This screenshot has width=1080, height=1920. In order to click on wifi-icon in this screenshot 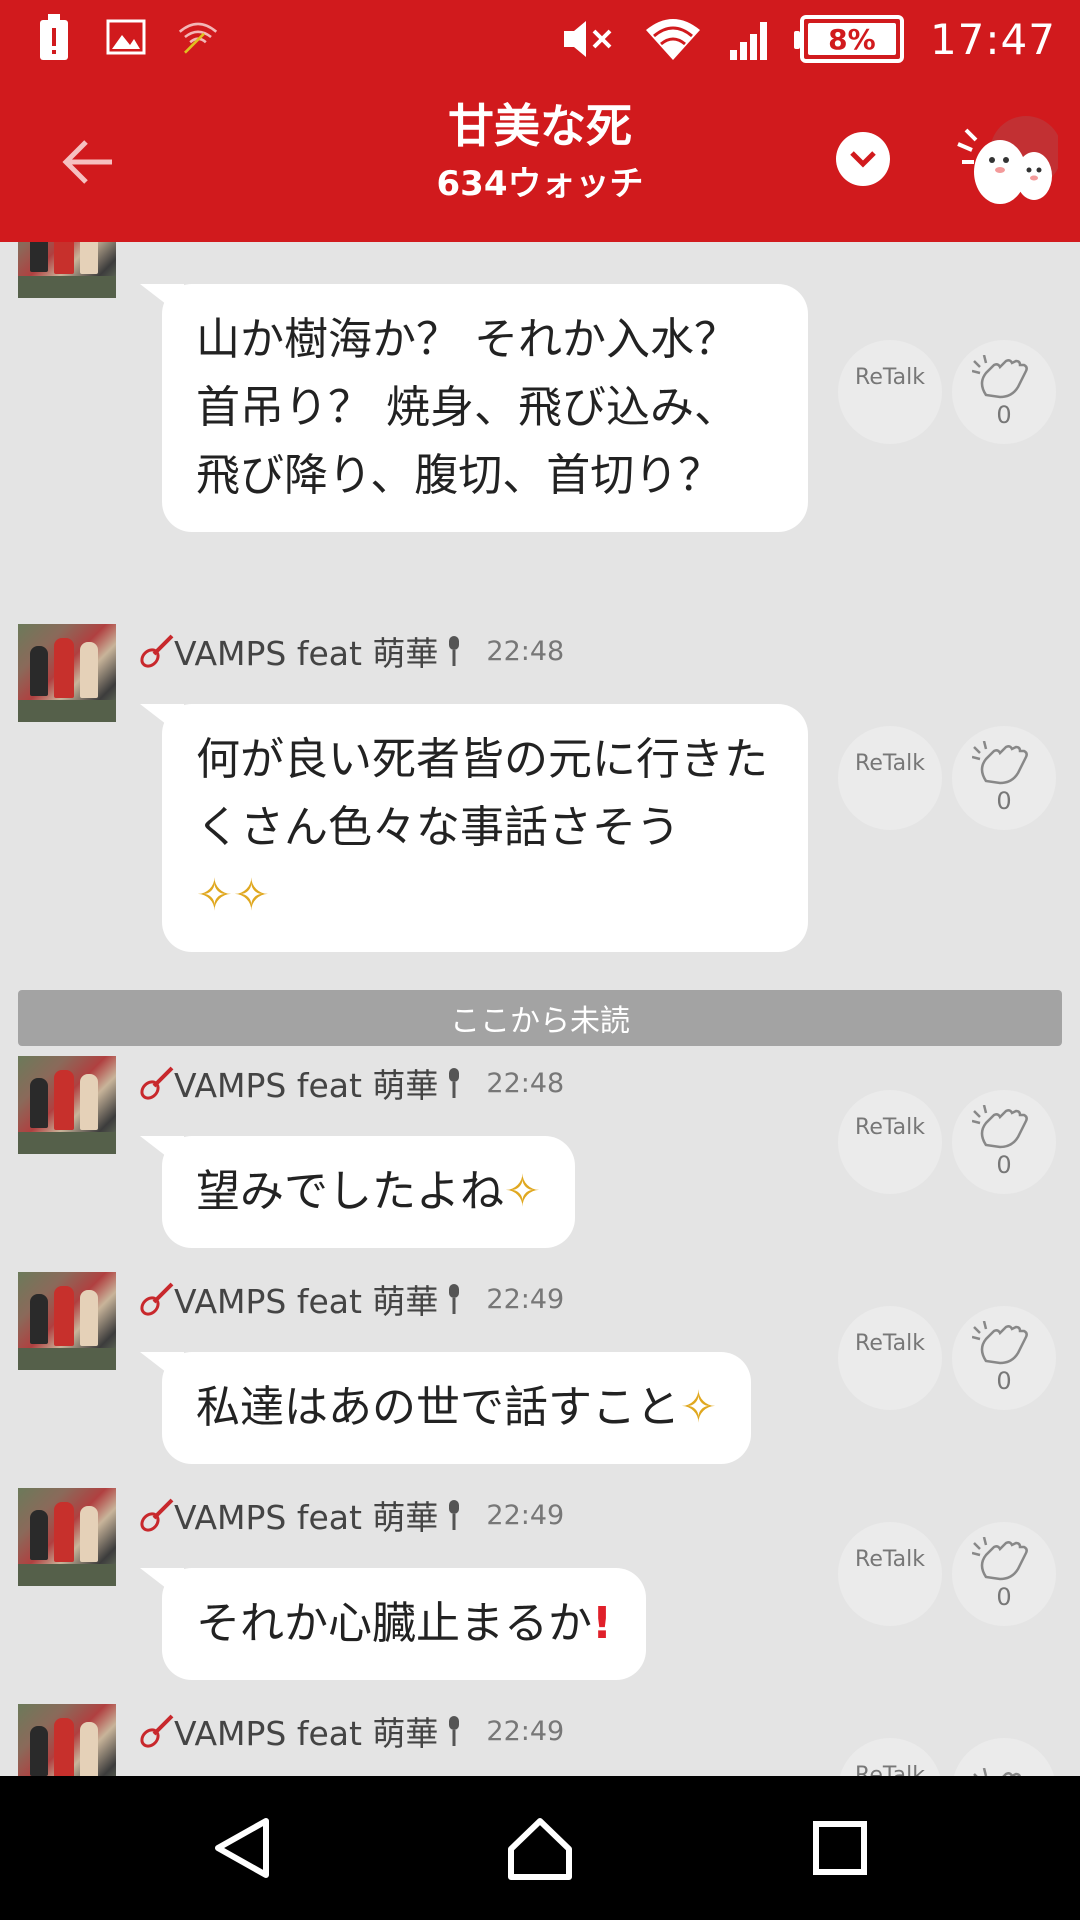, I will do `click(673, 39)`.